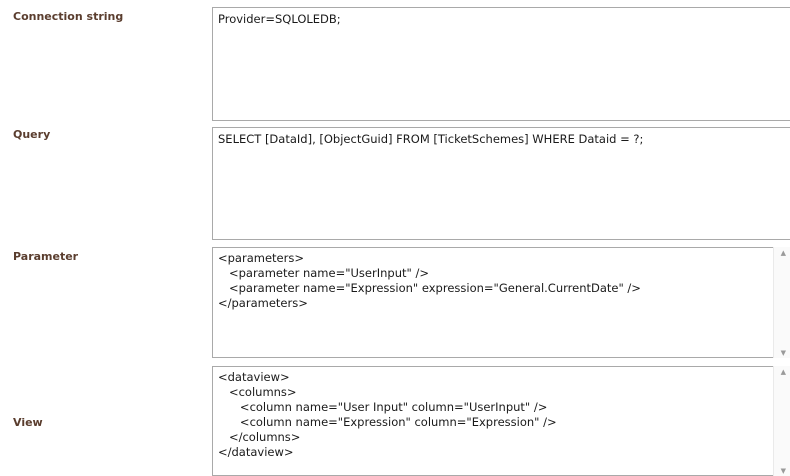  Describe the element at coordinates (781, 302) in the screenshot. I see `parameter-scrollbar: ▲ ▼` at that location.